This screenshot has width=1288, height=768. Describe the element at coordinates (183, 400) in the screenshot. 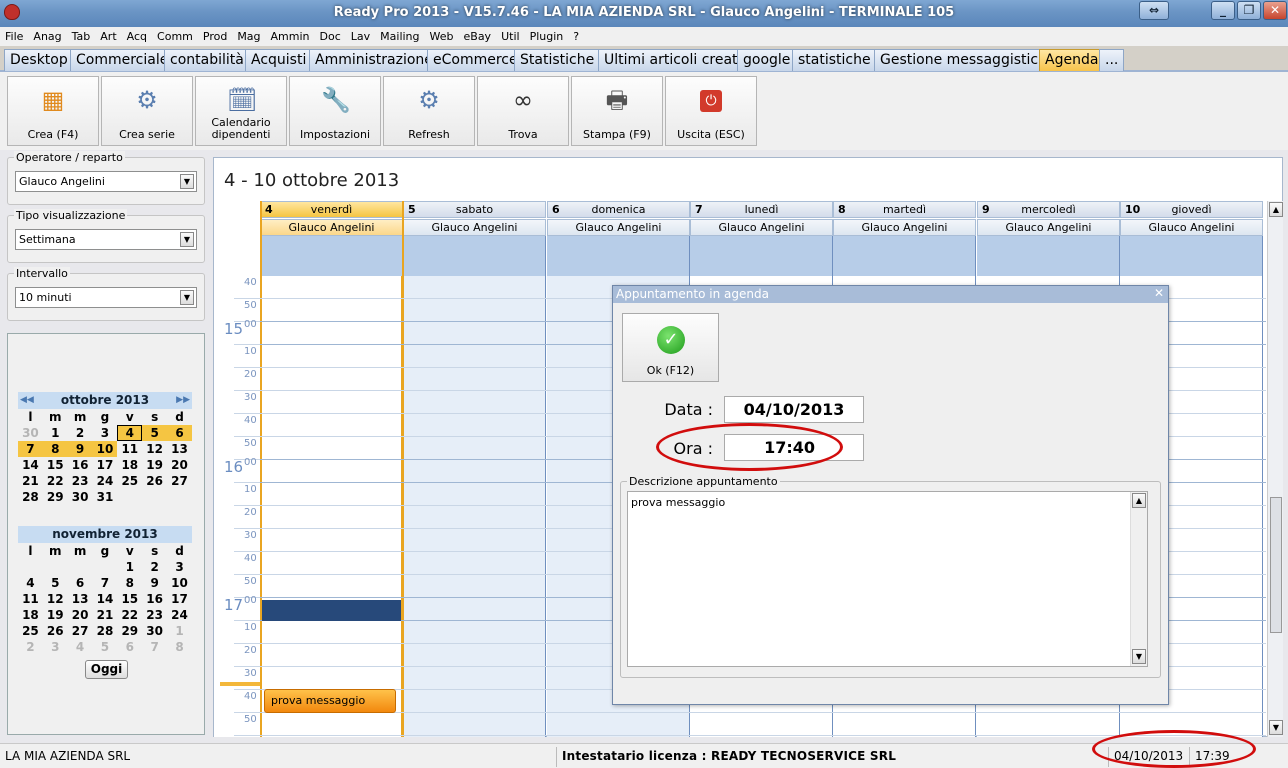

I see `next-month-icon: ▶▶` at that location.